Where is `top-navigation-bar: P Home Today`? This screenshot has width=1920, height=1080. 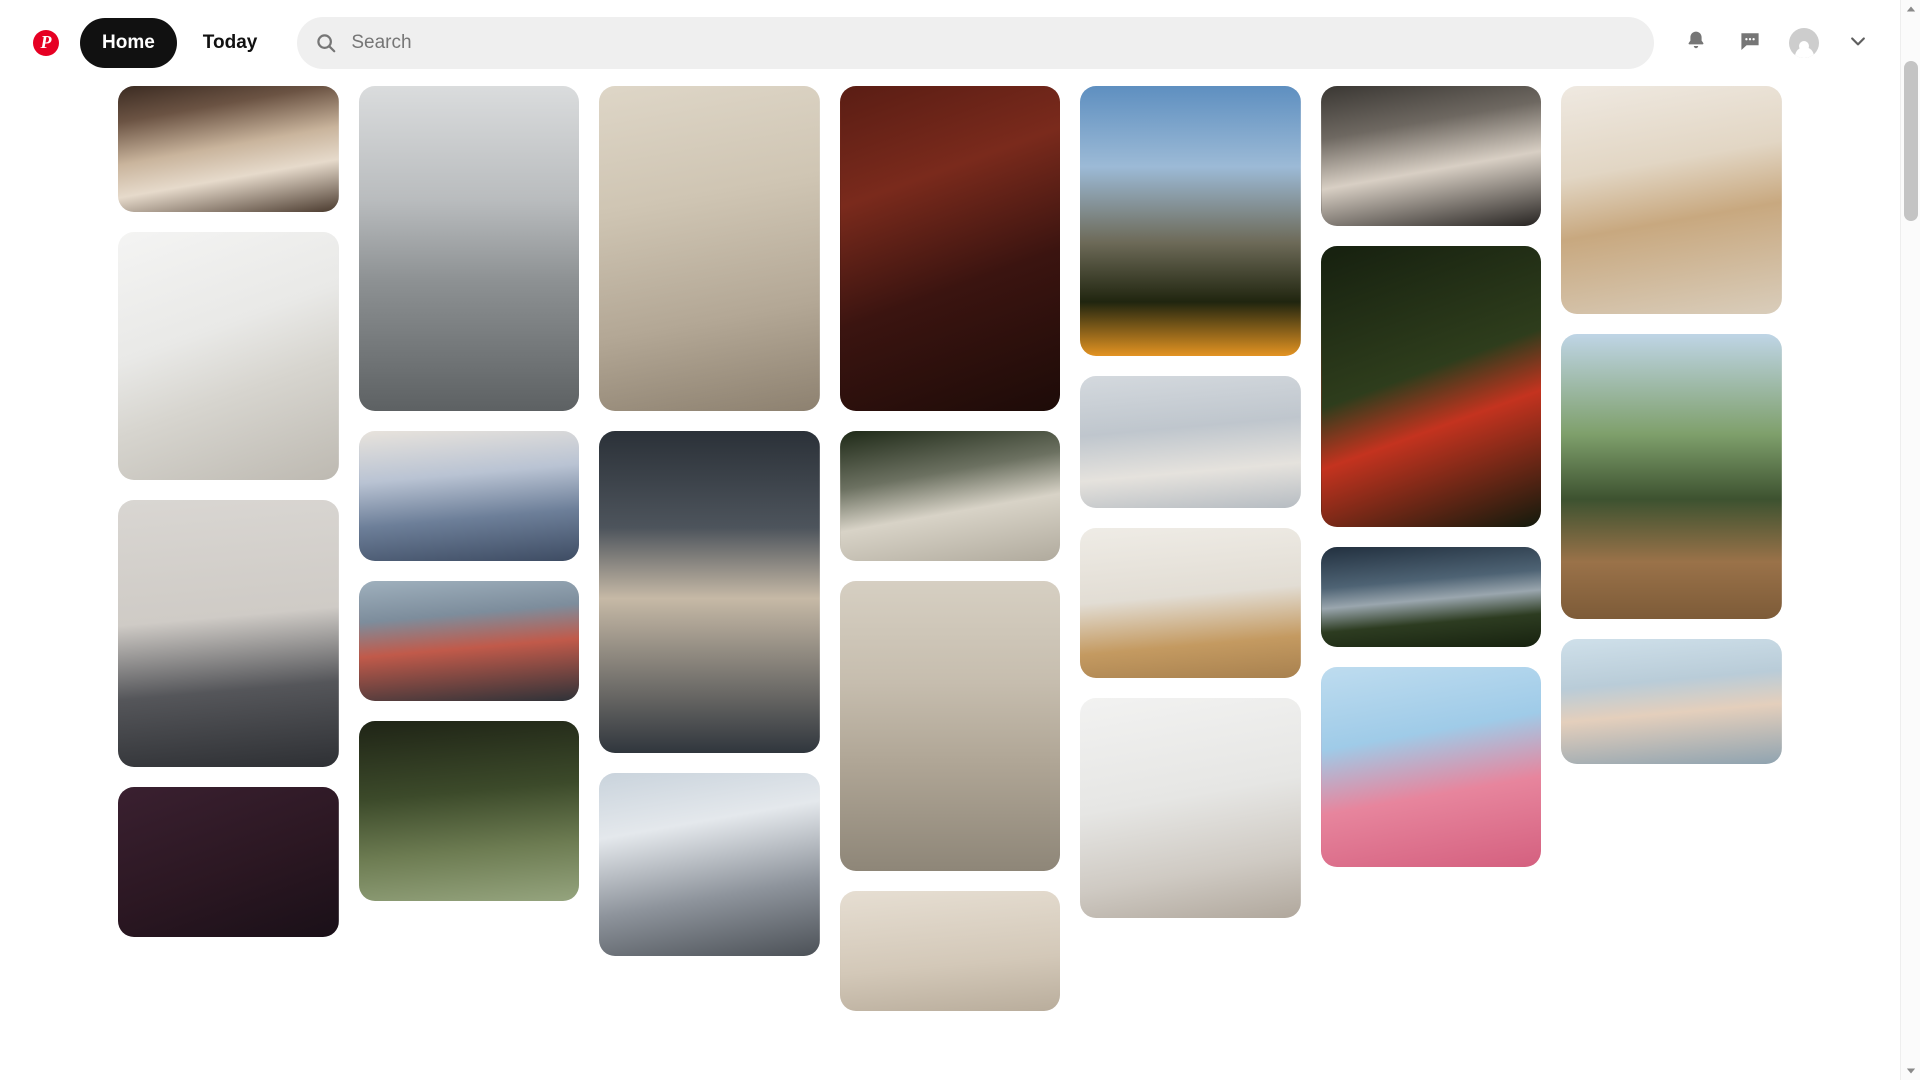 top-navigation-bar: P Home Today is located at coordinates (950, 43).